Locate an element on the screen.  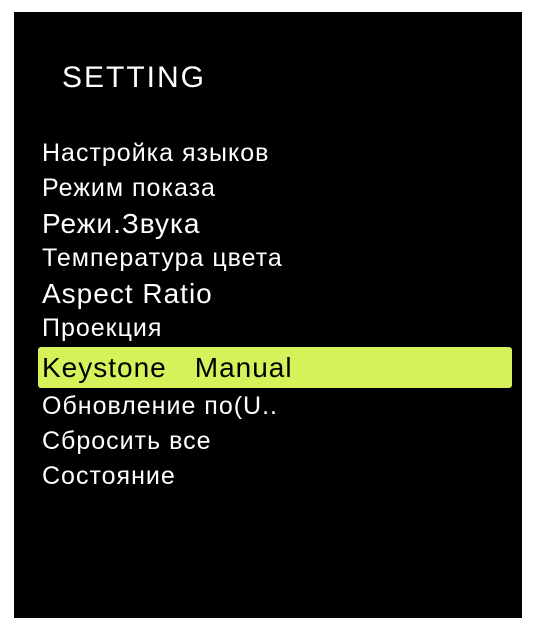
menu-item-label: Keystone is located at coordinates (104, 367).